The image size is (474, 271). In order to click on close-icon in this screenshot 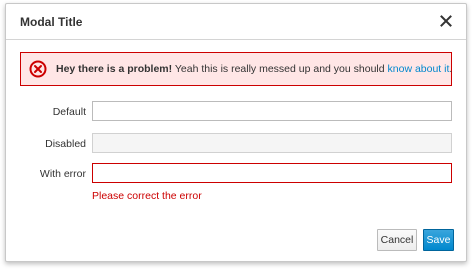, I will do `click(446, 21)`.